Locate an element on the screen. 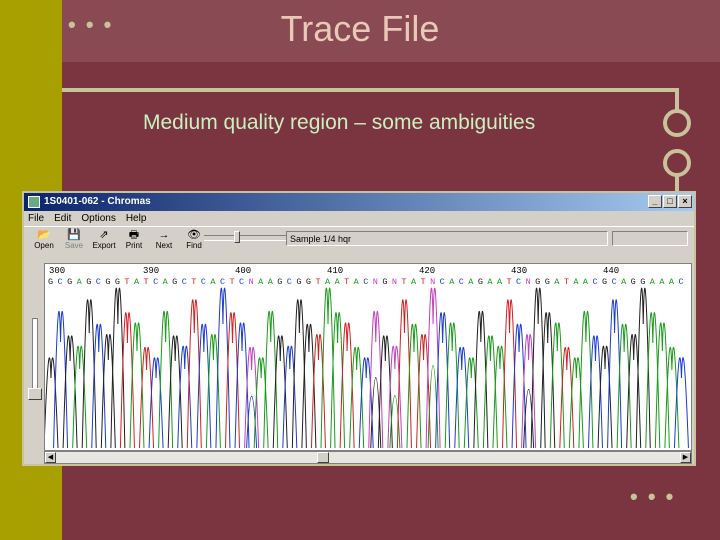 The width and height of the screenshot is (720, 540). scroll-left-button: ◀ is located at coordinates (50, 457).